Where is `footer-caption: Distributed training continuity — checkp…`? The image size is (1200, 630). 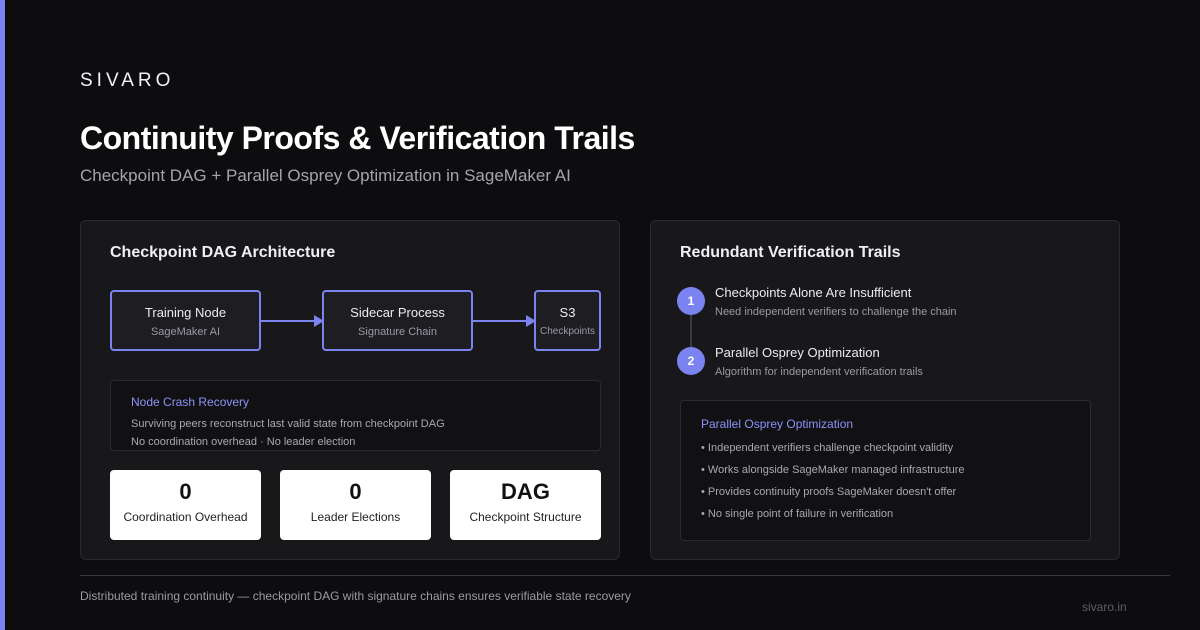 footer-caption: Distributed training continuity — checkp… is located at coordinates (355, 596).